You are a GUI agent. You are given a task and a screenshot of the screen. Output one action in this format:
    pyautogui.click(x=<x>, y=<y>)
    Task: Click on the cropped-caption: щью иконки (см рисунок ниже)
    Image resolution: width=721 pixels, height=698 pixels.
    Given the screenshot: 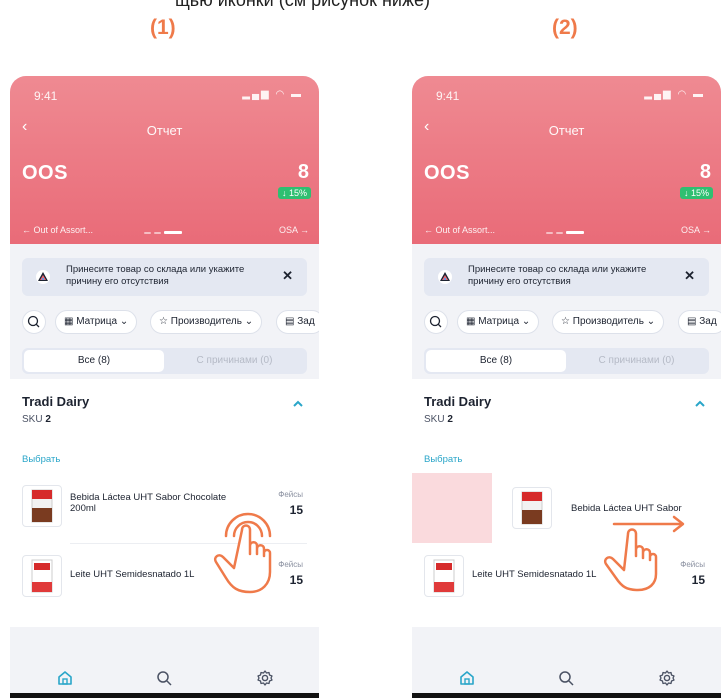 What is the action you would take?
    pyautogui.click(x=303, y=5)
    